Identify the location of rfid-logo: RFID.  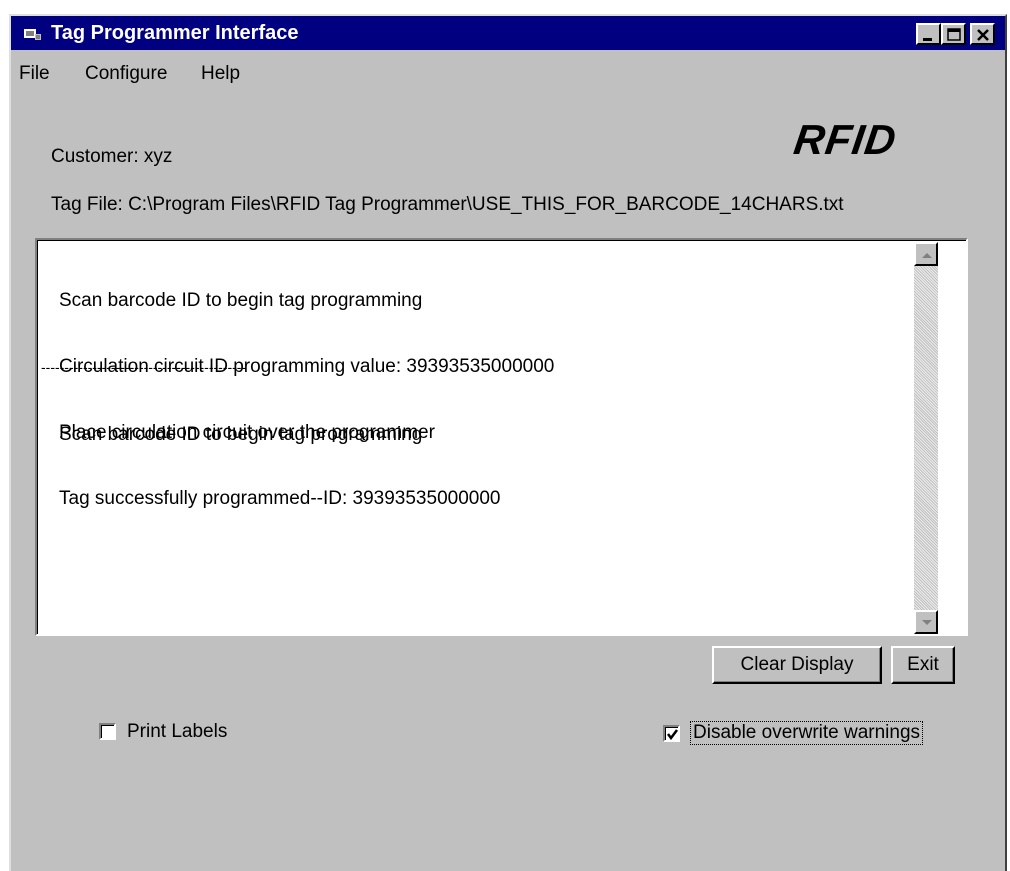
(845, 139).